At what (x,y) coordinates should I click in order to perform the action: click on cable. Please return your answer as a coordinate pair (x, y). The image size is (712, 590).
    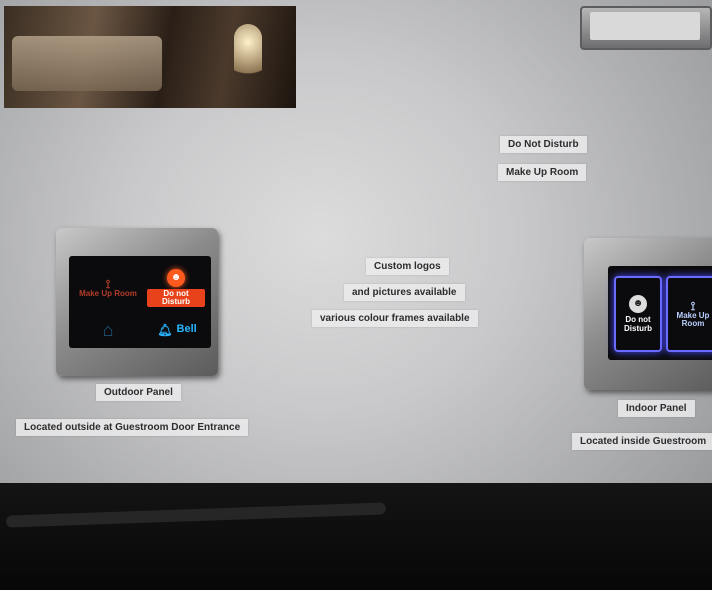
    Looking at the image, I should click on (196, 515).